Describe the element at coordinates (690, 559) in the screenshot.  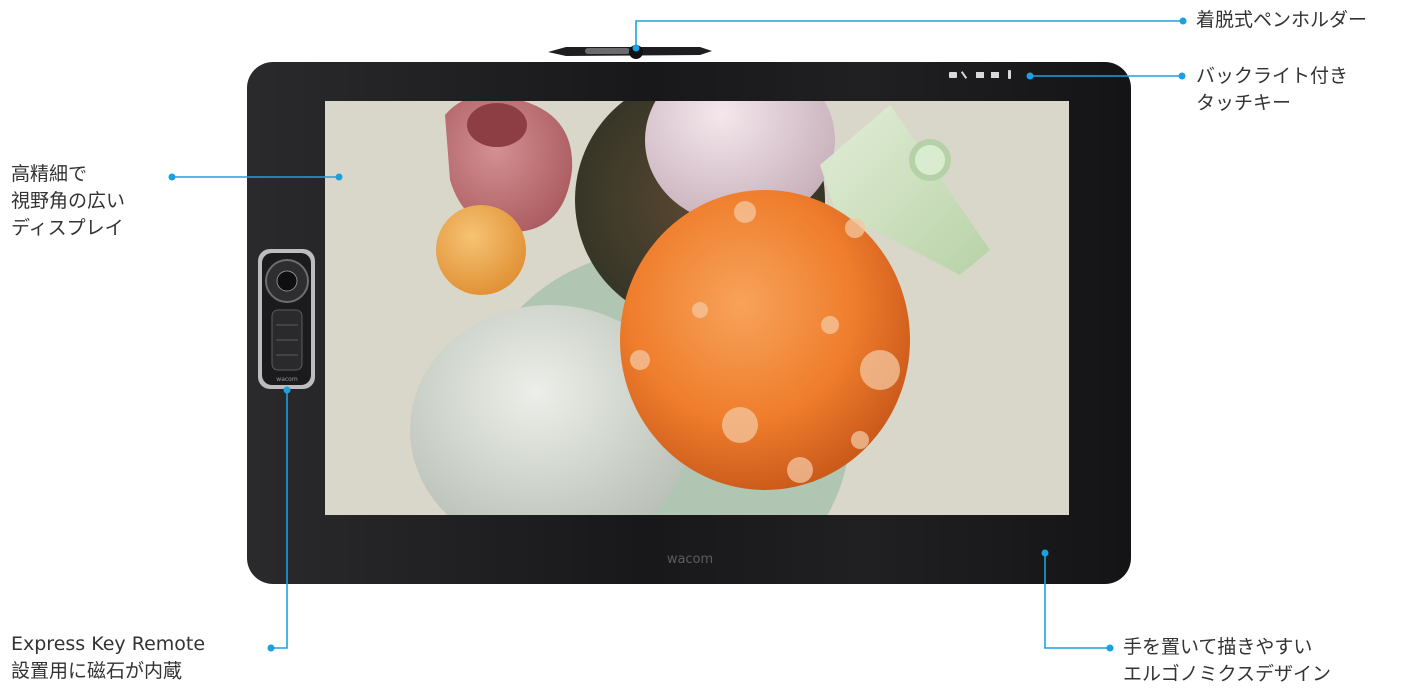
I see `brand-logo: wacom` at that location.